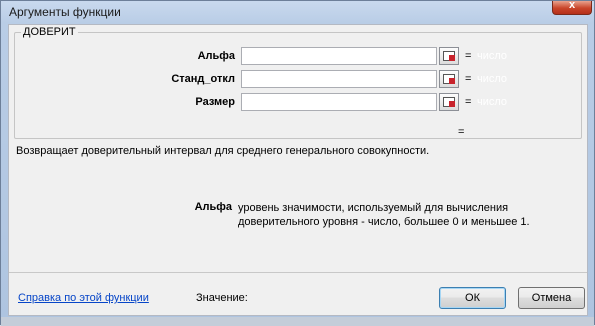 This screenshot has width=595, height=326. I want to click on alpha-input, so click(339, 56).